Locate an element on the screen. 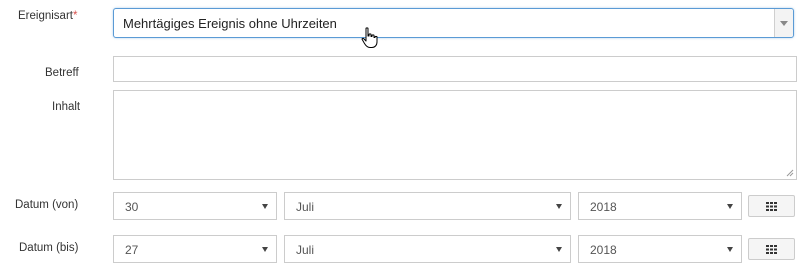  subject-label: Betreff is located at coordinates (62, 73).